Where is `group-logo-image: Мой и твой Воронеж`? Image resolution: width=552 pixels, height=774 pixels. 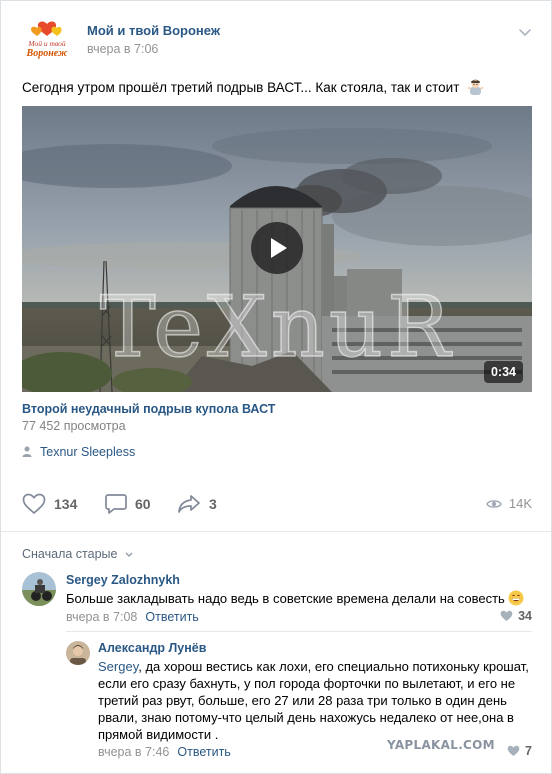
group-logo-image: Мой и твой Воронеж is located at coordinates (47, 40).